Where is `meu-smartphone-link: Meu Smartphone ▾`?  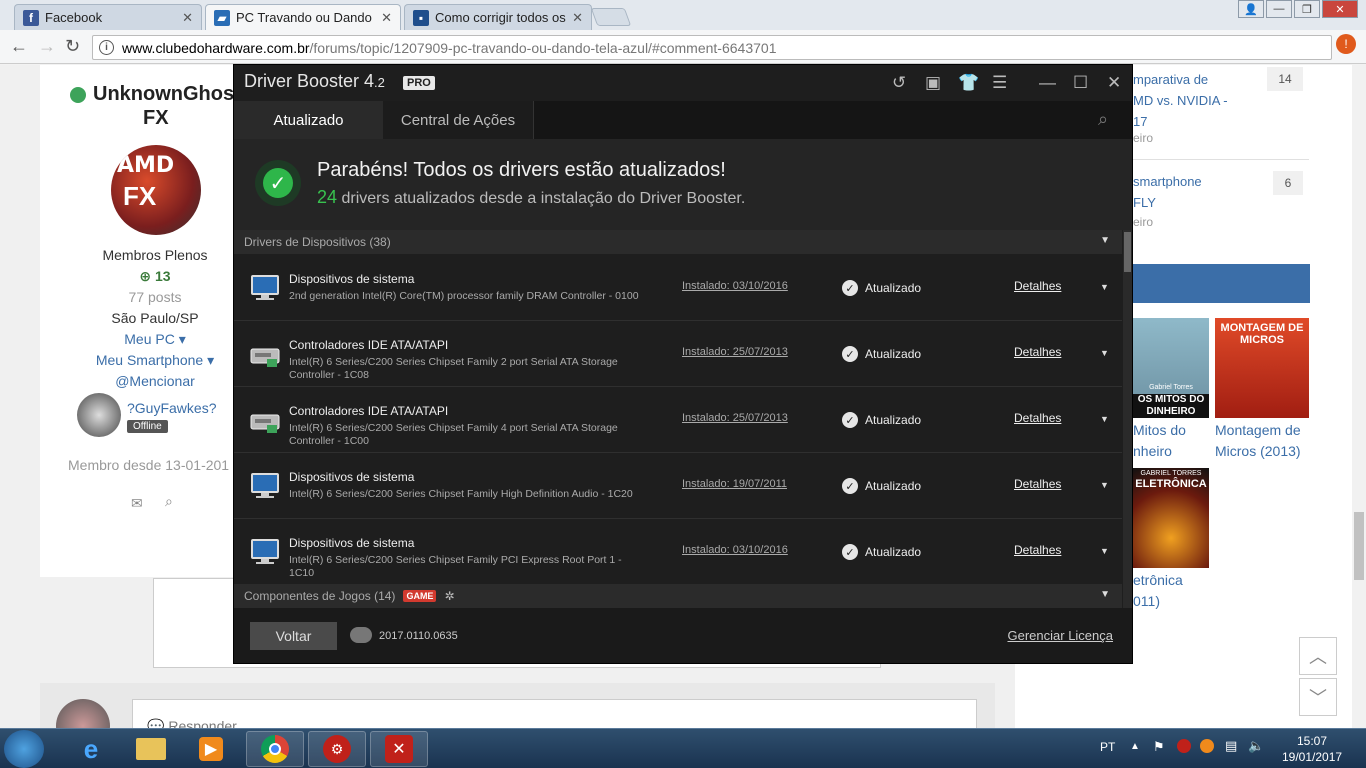
meu-smartphone-link: Meu Smartphone ▾ is located at coordinates (155, 360).